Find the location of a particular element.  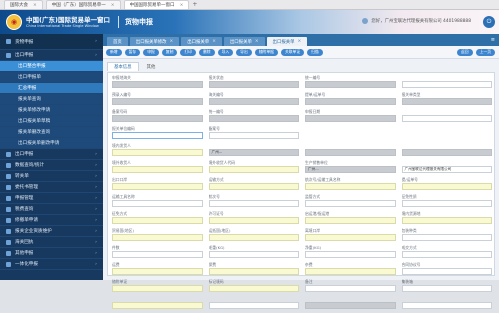

browser-tab-active: 中国国际贸易单一窗口 × is located at coordinates (156, 4).